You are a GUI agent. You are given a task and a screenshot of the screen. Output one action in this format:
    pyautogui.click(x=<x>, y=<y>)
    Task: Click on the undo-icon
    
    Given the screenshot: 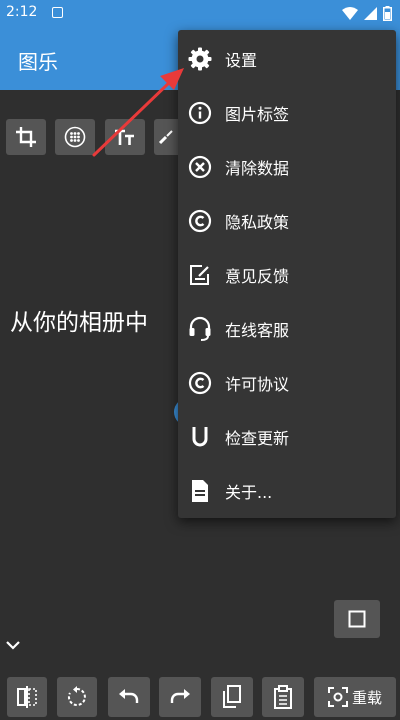 What is the action you would take?
    pyautogui.click(x=129, y=696)
    